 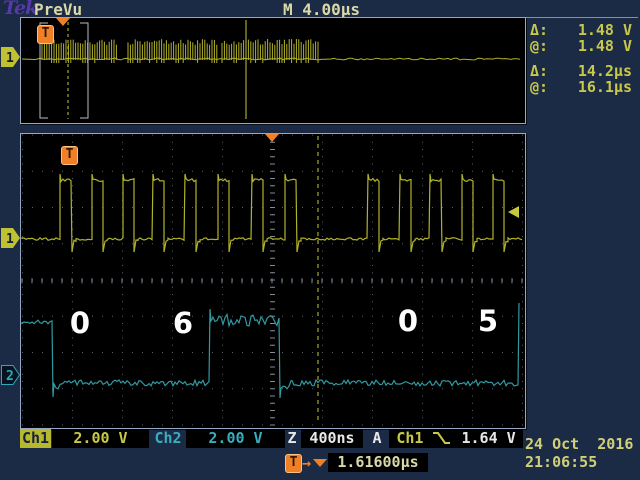 I want to click on trigger-readout: Ch1 1.64 V, so click(x=456, y=438).